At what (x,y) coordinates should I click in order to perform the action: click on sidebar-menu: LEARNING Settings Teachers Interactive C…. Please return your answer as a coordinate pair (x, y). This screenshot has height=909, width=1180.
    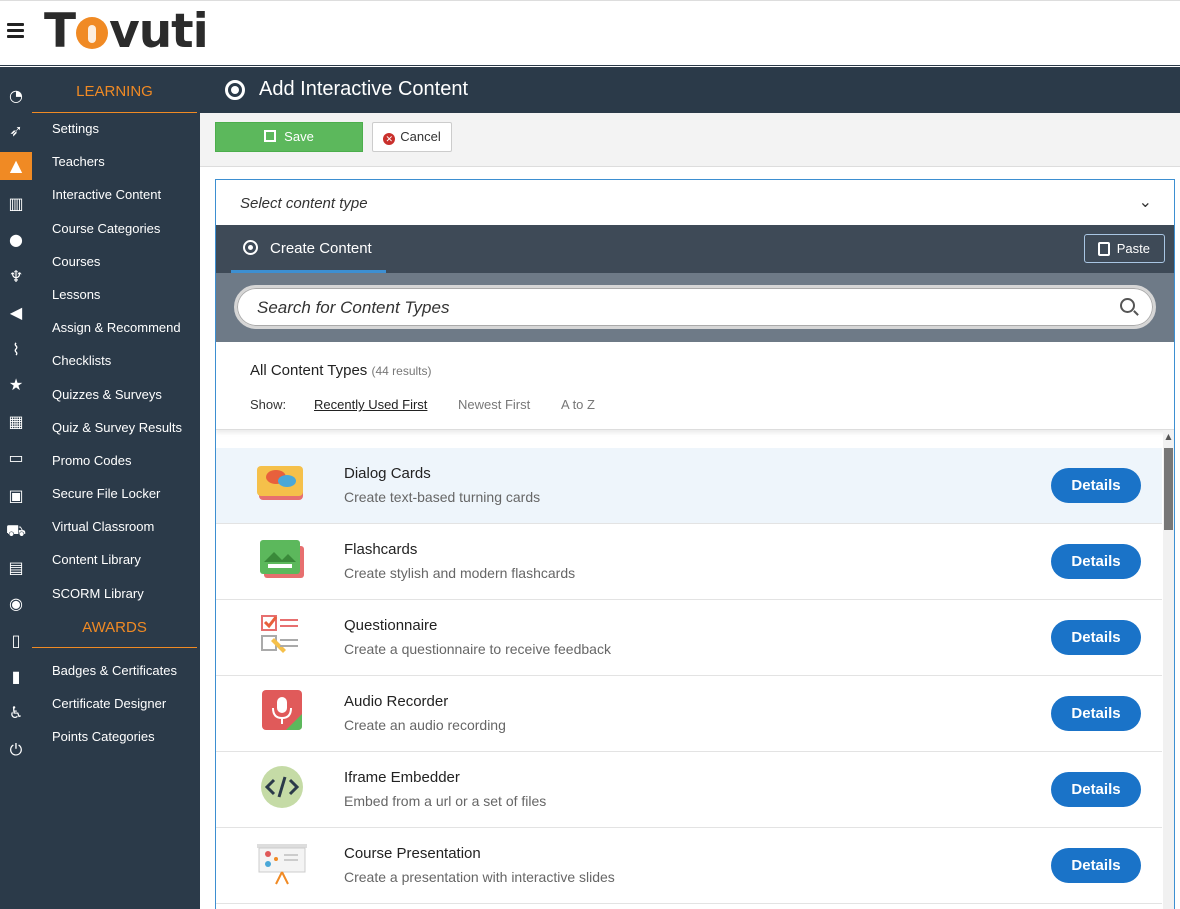
    Looking at the image, I should click on (116, 488).